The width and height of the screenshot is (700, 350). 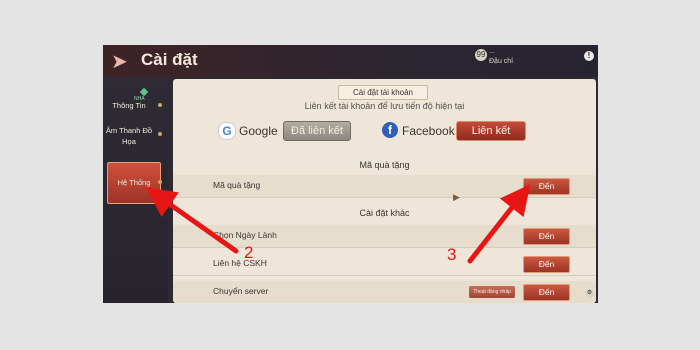 What do you see at coordinates (129, 105) in the screenshot?
I see `sidebar-item-info: Thông Tin` at bounding box center [129, 105].